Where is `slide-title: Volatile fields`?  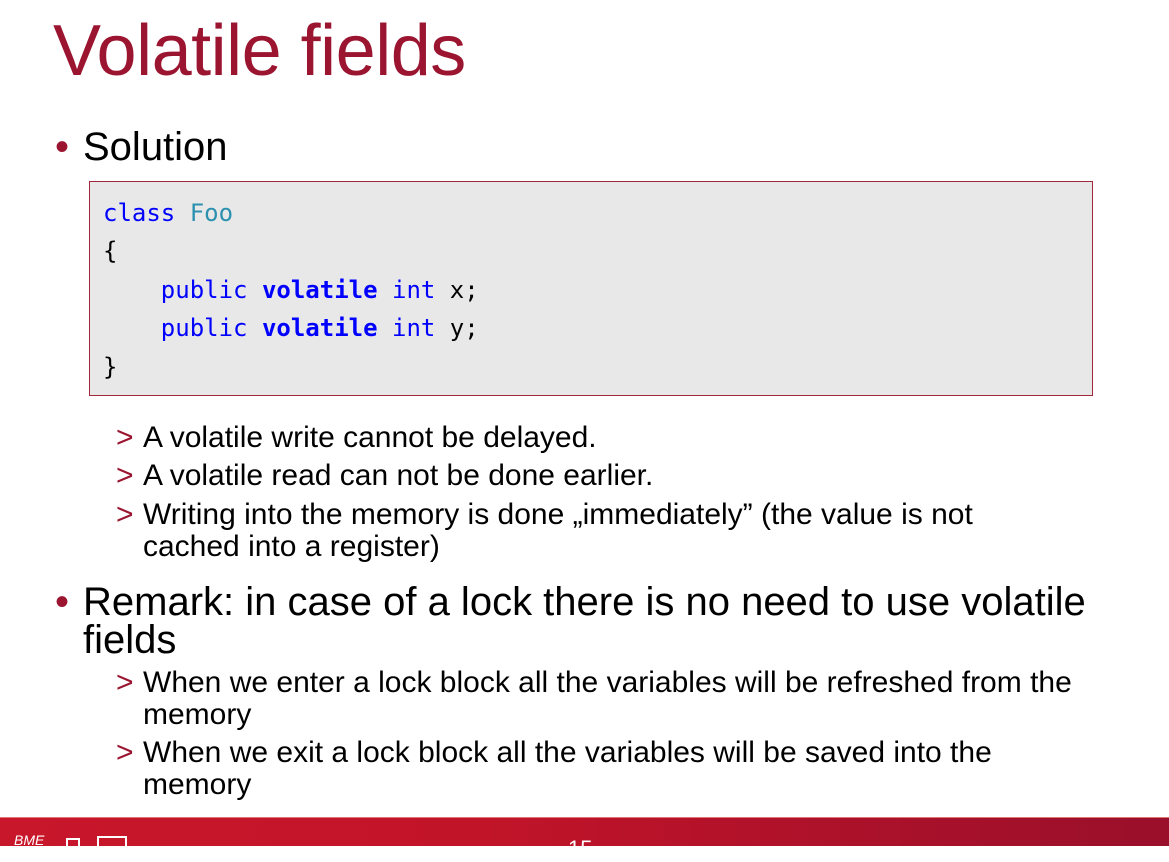 slide-title: Volatile fields is located at coordinates (259, 51).